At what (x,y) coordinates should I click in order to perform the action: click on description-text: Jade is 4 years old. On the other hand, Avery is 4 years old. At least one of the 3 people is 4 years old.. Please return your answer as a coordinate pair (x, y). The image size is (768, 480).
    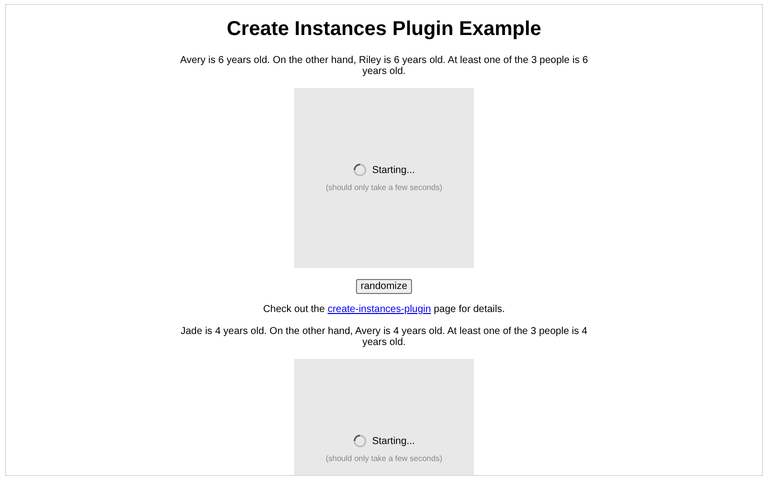
    Looking at the image, I should click on (384, 337).